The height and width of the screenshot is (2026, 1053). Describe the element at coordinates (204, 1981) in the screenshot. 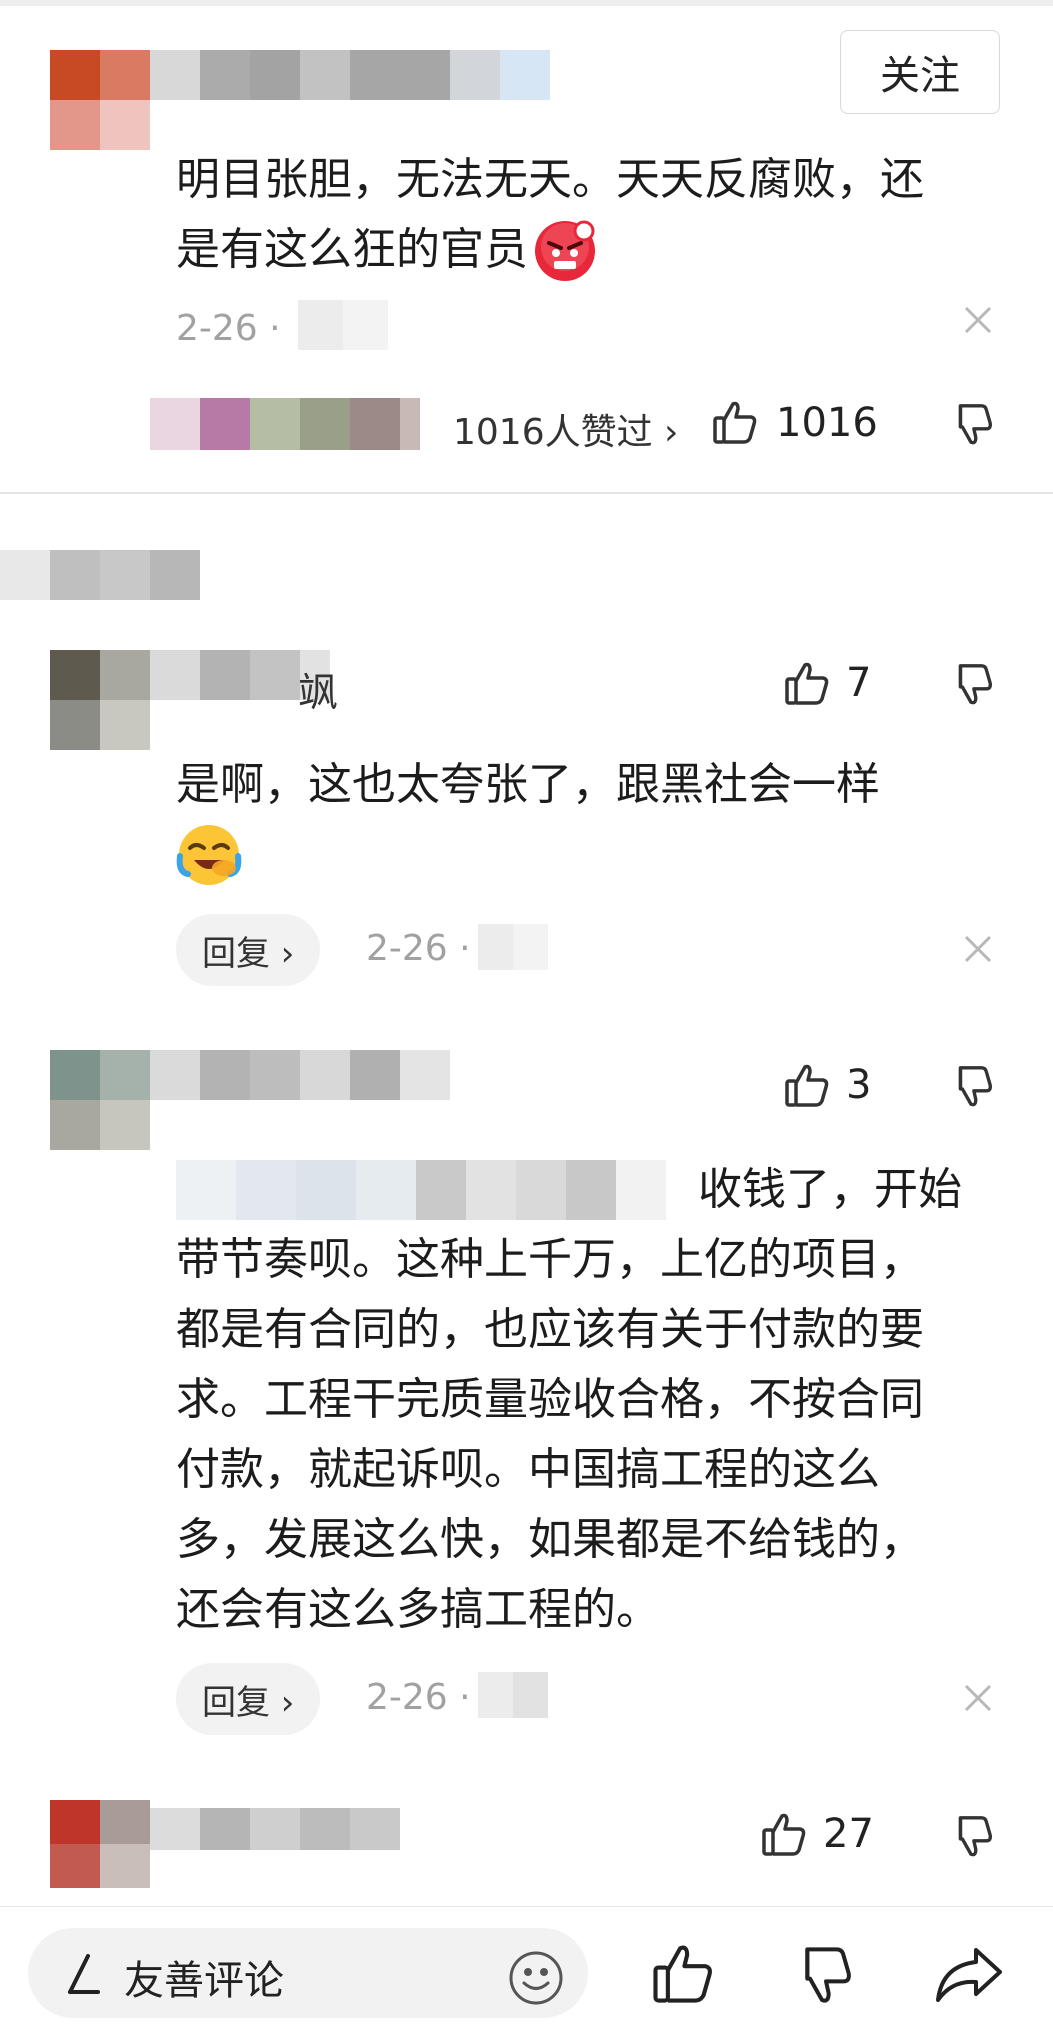

I see `comment-input-placeholder: 友善评论` at that location.